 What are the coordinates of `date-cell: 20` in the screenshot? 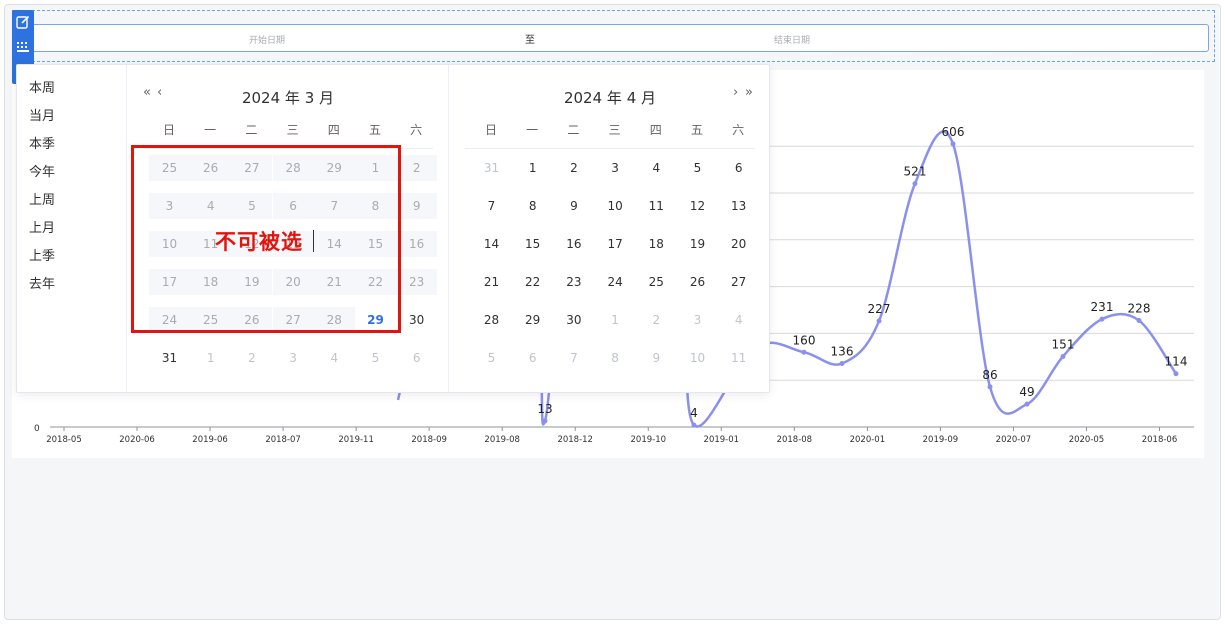 It's located at (738, 244).